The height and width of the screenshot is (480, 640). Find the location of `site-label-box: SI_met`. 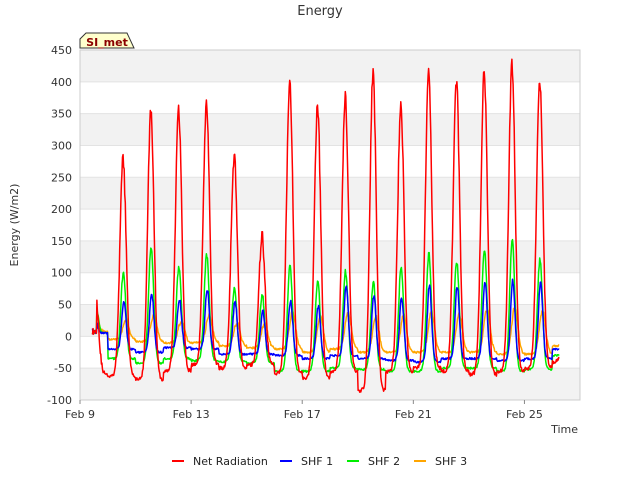

site-label-box: SI_met is located at coordinates (107, 40).